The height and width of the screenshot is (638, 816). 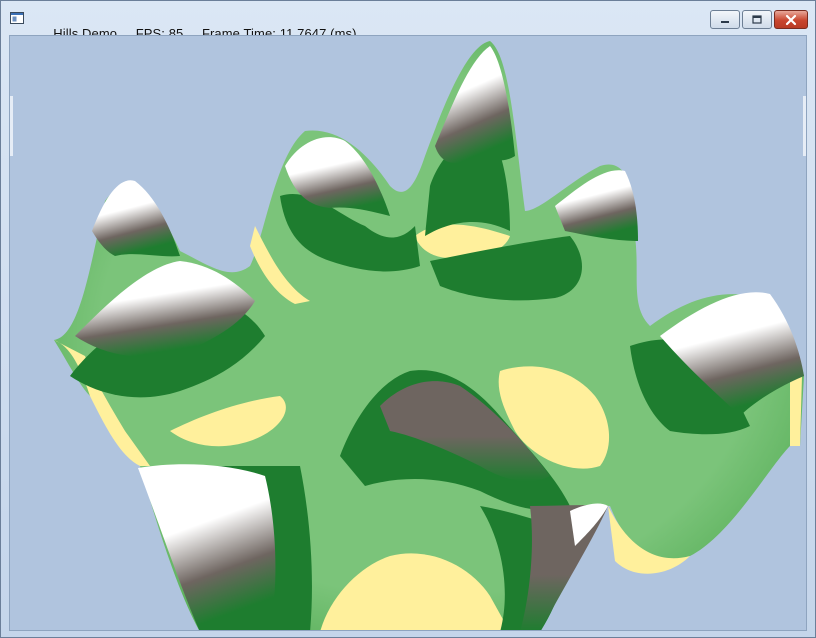 What do you see at coordinates (796, 411) in the screenshot?
I see `sand-far-right` at bounding box center [796, 411].